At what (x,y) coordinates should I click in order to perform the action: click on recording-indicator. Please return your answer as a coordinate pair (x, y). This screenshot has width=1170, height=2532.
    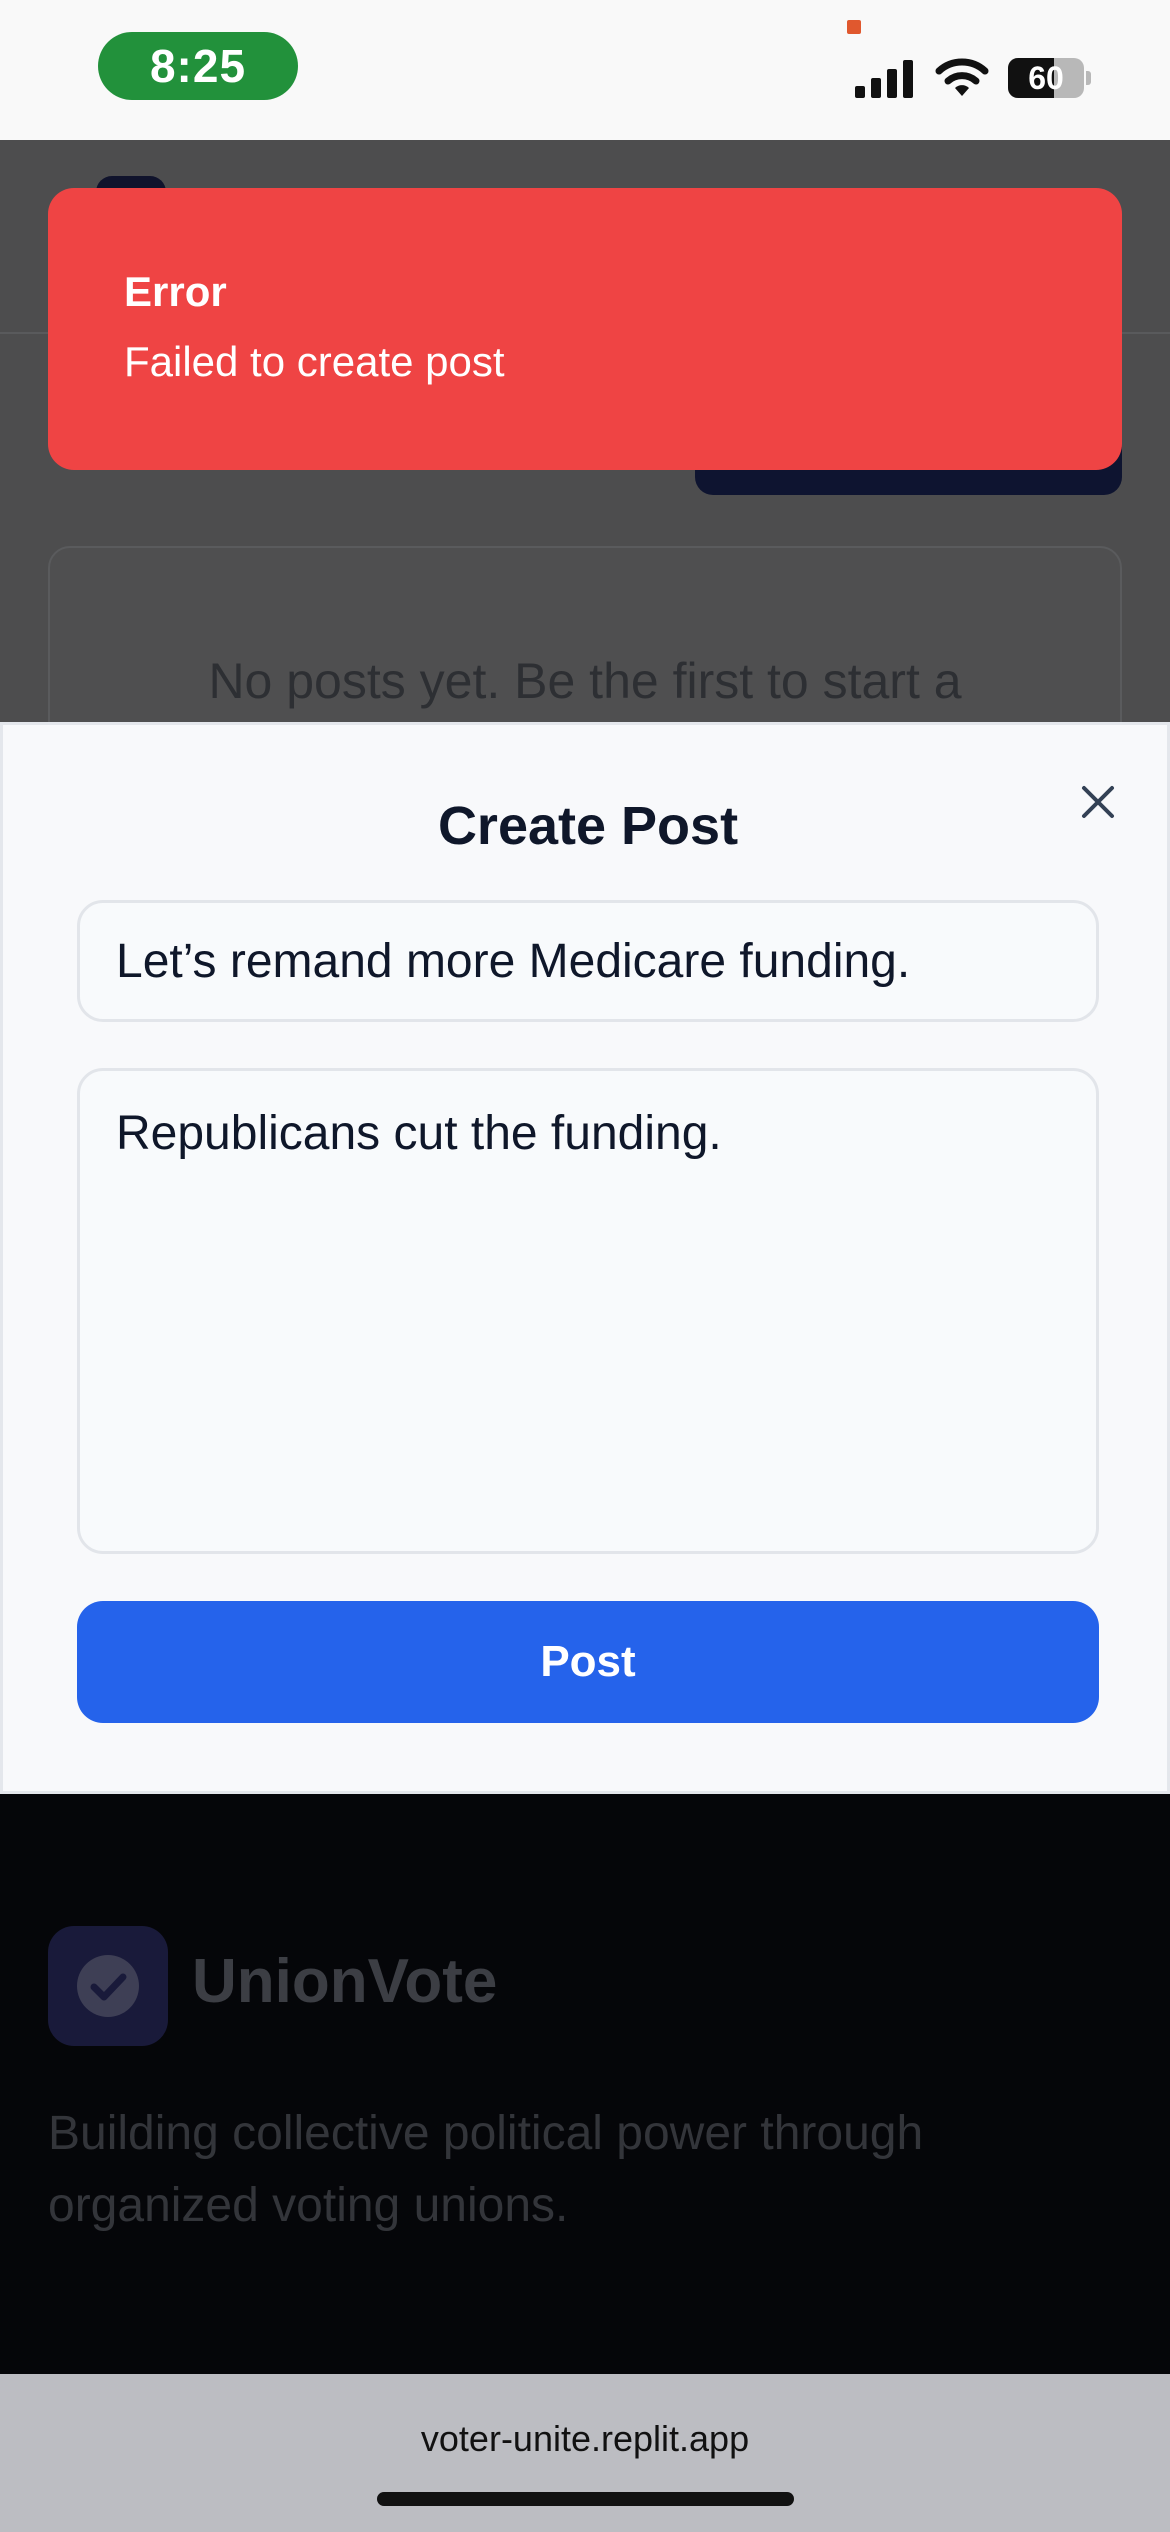
    Looking at the image, I should click on (854, 27).